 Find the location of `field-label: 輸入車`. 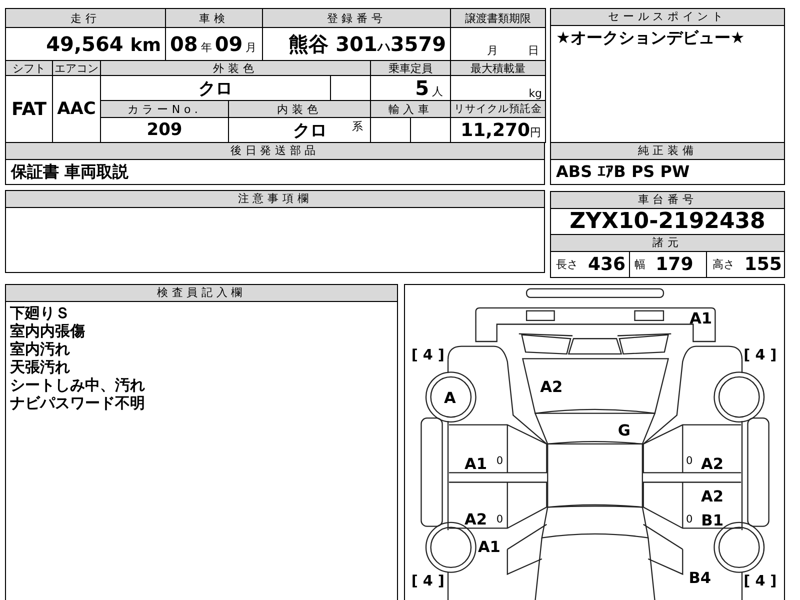

field-label: 輸入車 is located at coordinates (410, 109).